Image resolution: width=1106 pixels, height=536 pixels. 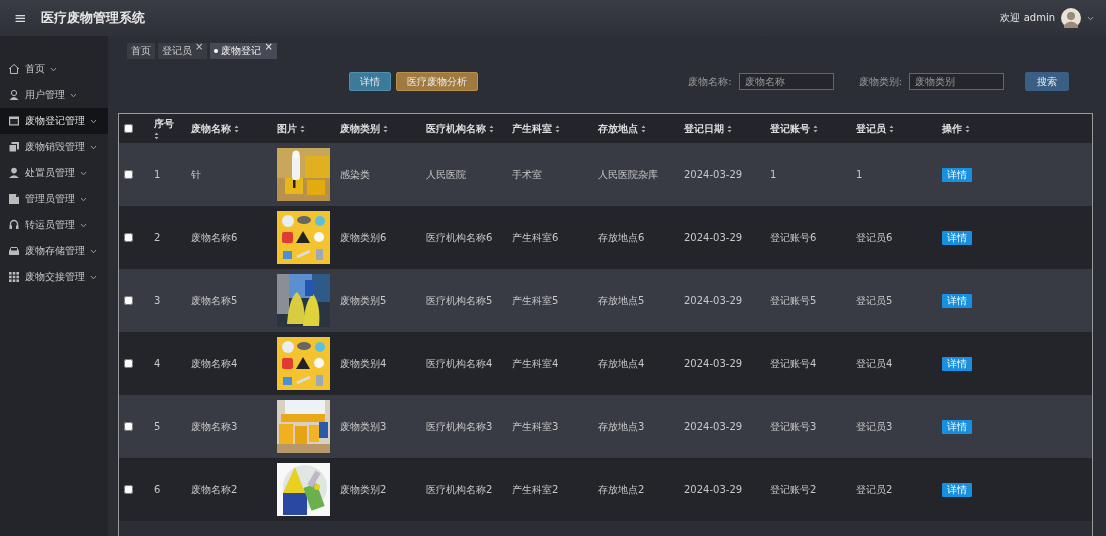 What do you see at coordinates (952, 128) in the screenshot?
I see `column-header: 操作` at bounding box center [952, 128].